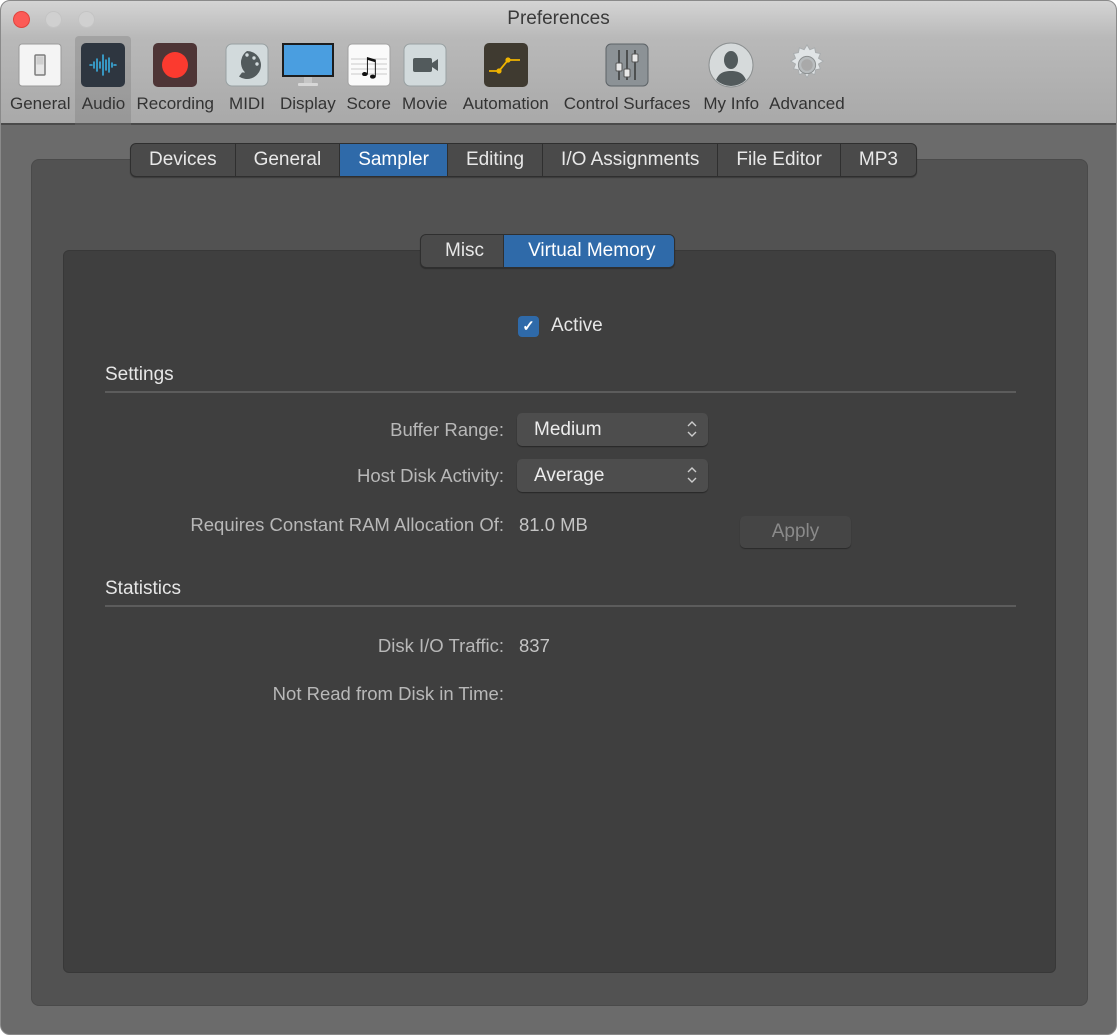 Image resolution: width=1117 pixels, height=1035 pixels. Describe the element at coordinates (183, 160) in the screenshot. I see `tab-devices: Devices` at that location.